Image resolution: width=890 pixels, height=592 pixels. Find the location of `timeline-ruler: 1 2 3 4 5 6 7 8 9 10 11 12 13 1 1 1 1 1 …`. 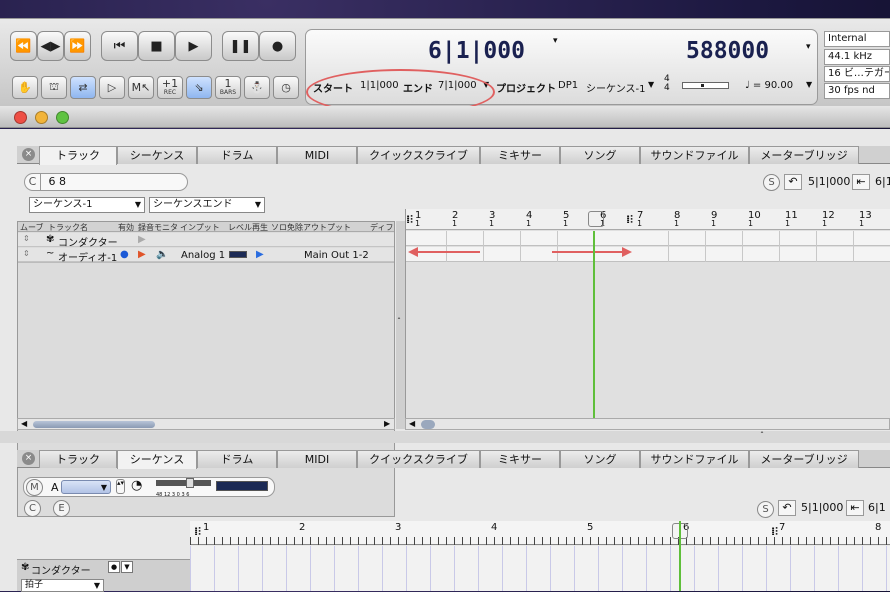

timeline-ruler: 1 2 3 4 5 6 7 8 9 10 11 12 13 1 1 1 1 1 … is located at coordinates (648, 219).